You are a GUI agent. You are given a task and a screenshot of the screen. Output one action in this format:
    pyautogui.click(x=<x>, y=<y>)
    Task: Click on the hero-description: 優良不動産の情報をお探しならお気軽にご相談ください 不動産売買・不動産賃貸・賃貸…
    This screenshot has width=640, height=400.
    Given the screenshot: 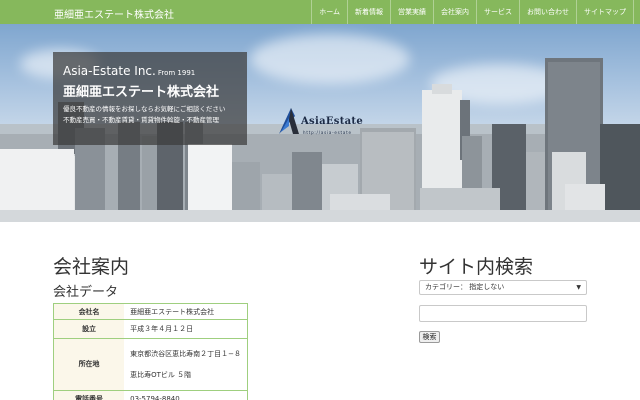 What is the action you would take?
    pyautogui.click(x=150, y=115)
    